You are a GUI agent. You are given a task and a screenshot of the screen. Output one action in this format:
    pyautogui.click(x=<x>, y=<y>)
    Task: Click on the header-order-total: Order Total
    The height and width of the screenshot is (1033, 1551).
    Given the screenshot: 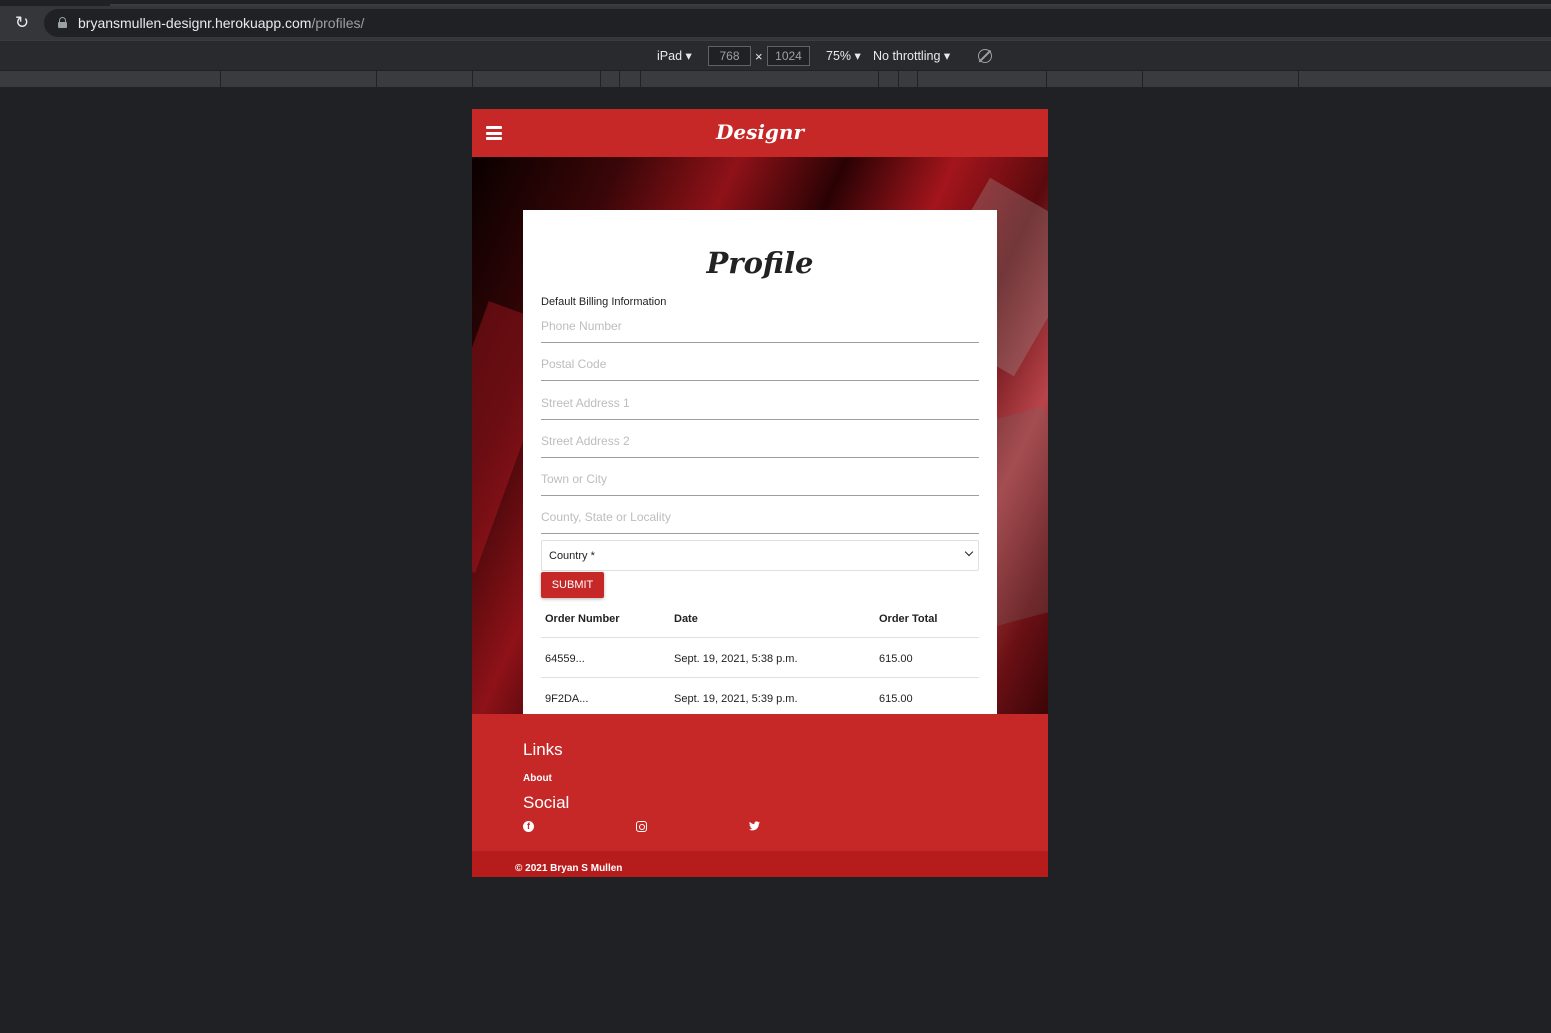 What is the action you would take?
    pyautogui.click(x=908, y=619)
    